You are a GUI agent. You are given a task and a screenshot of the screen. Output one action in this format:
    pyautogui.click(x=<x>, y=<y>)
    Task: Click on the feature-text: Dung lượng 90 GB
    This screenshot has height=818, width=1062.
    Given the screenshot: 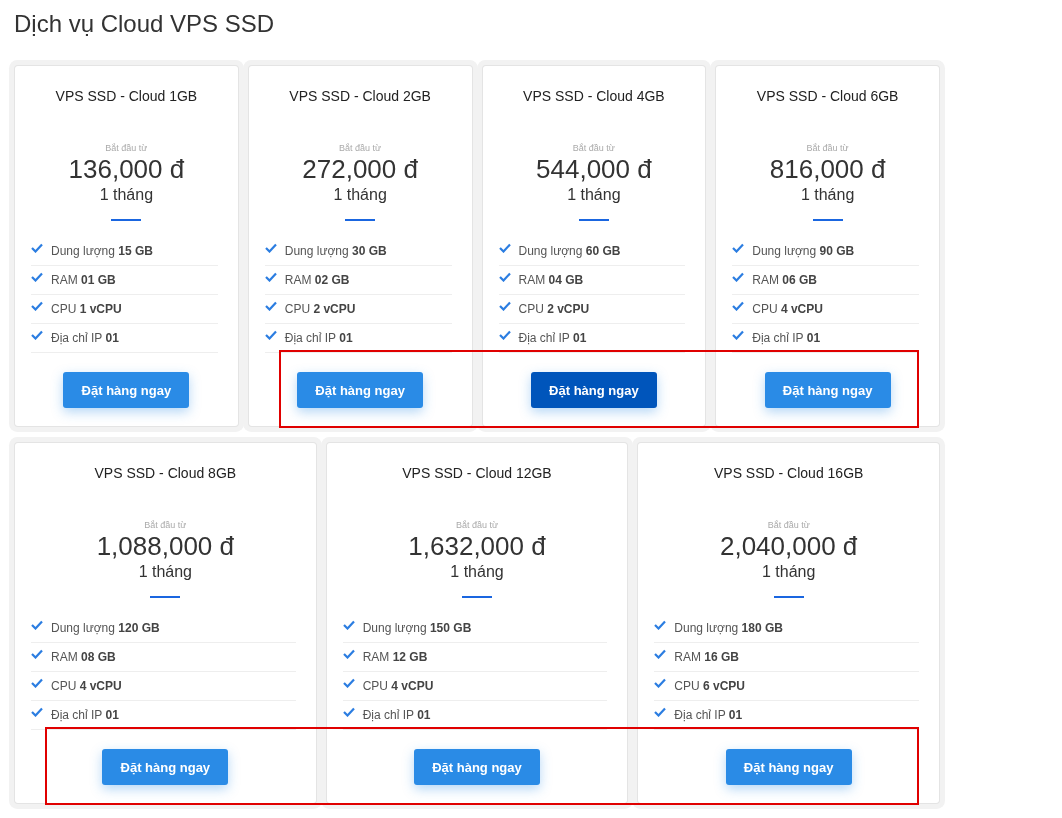 What is the action you would take?
    pyautogui.click(x=803, y=251)
    